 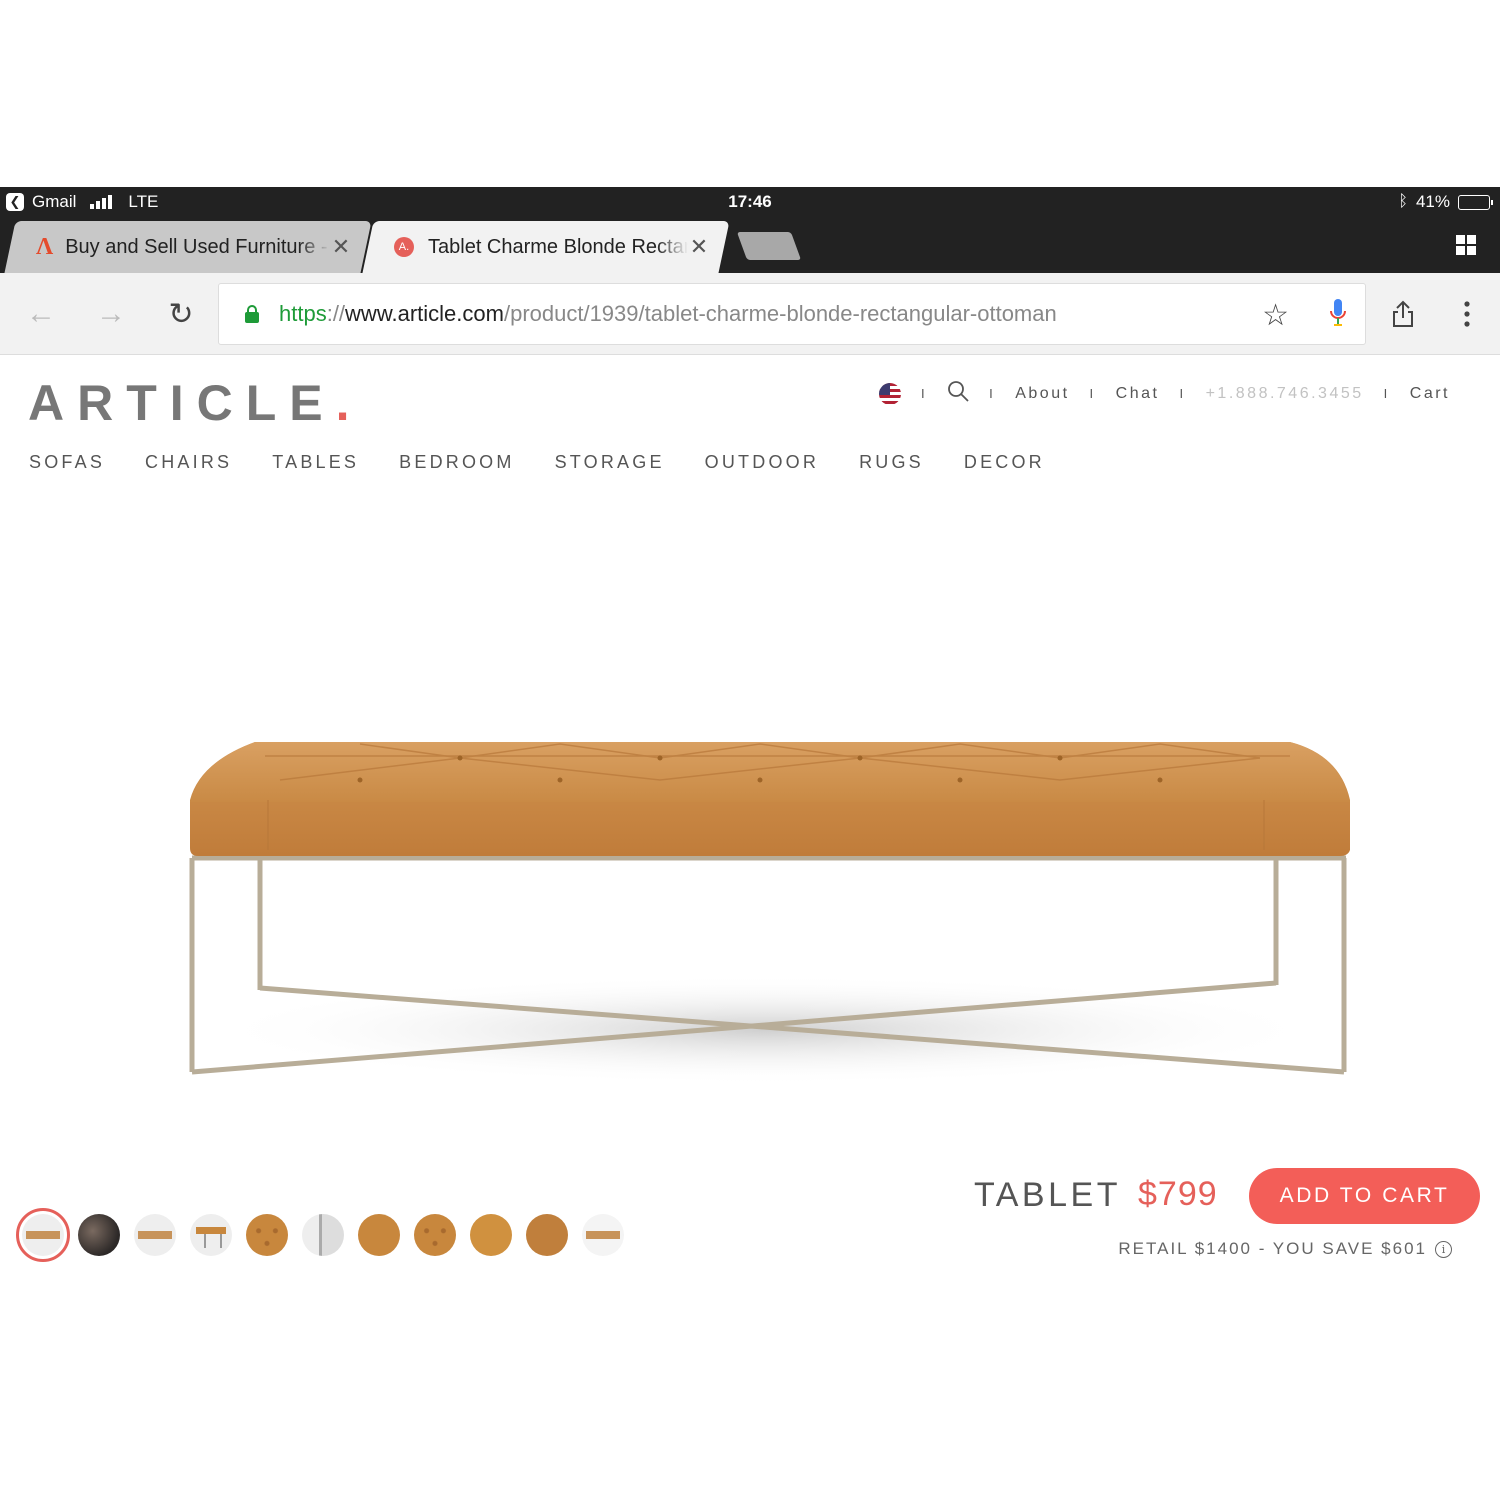 I want to click on add-to-cart-button: ADD TO CART, so click(x=1364, y=1196).